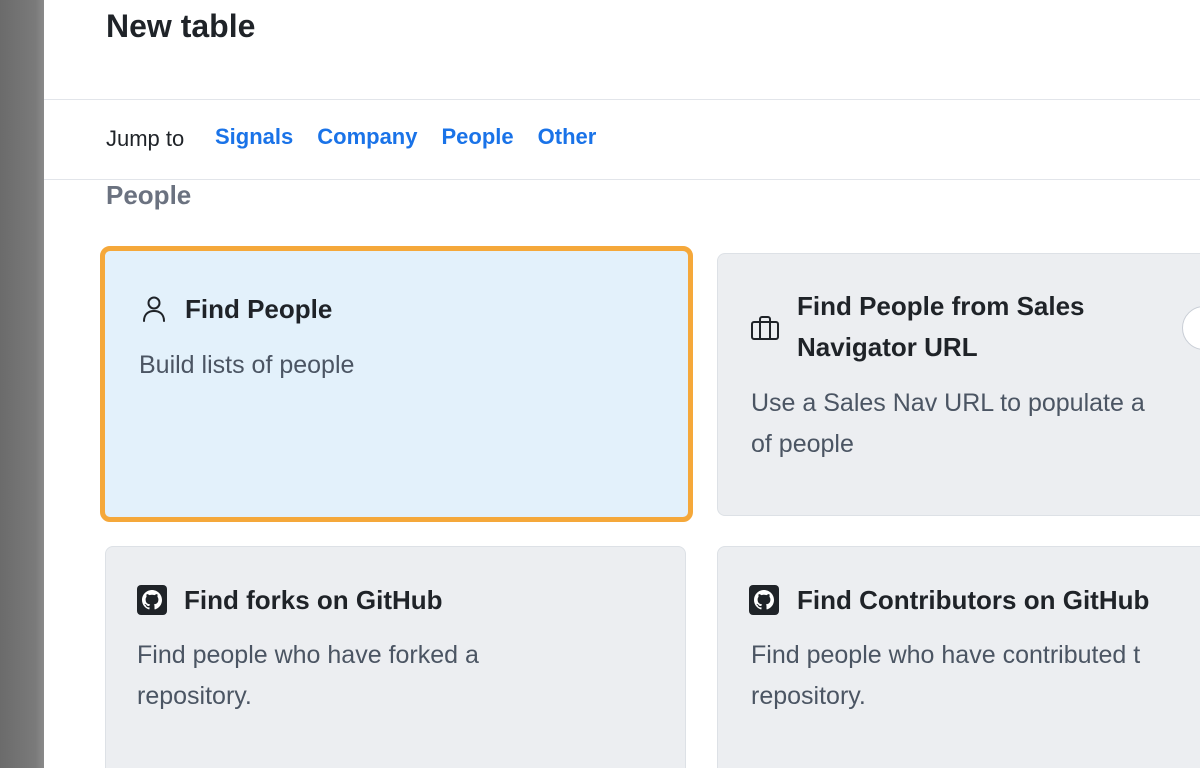  What do you see at coordinates (567, 137) in the screenshot?
I see `jump-link-other: Other` at bounding box center [567, 137].